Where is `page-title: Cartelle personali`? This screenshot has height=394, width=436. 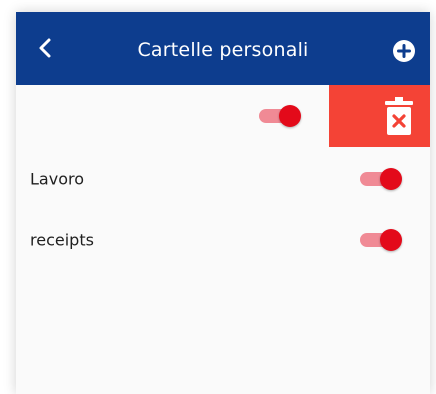
page-title: Cartelle personali is located at coordinates (223, 50).